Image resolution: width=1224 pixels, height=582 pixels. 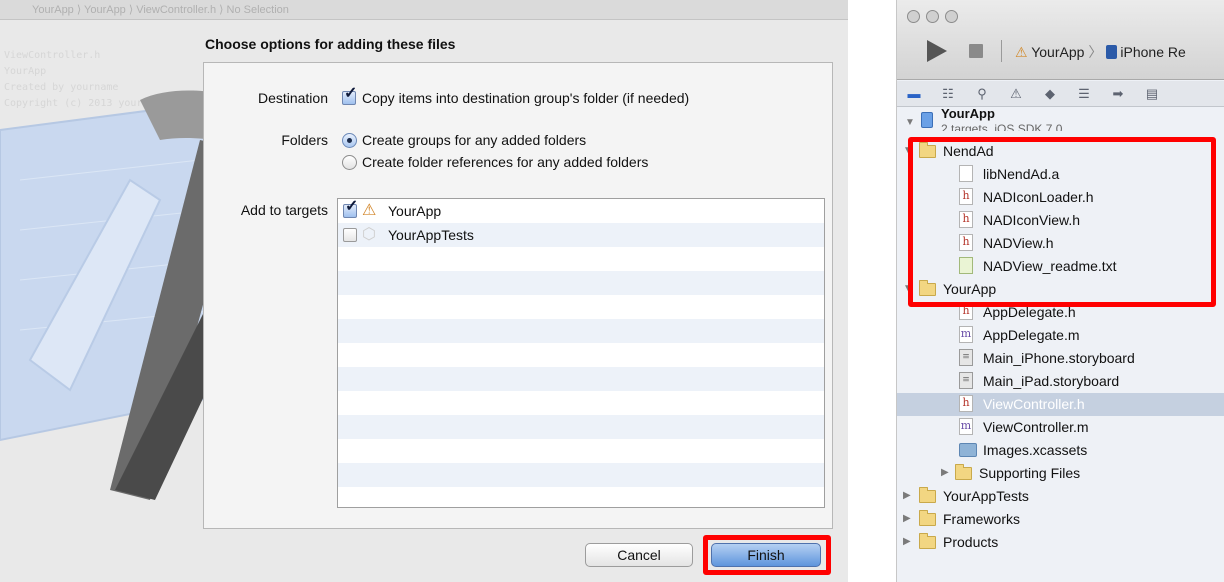 I want to click on debug-navigator-icon: ☰, so click(x=1084, y=94).